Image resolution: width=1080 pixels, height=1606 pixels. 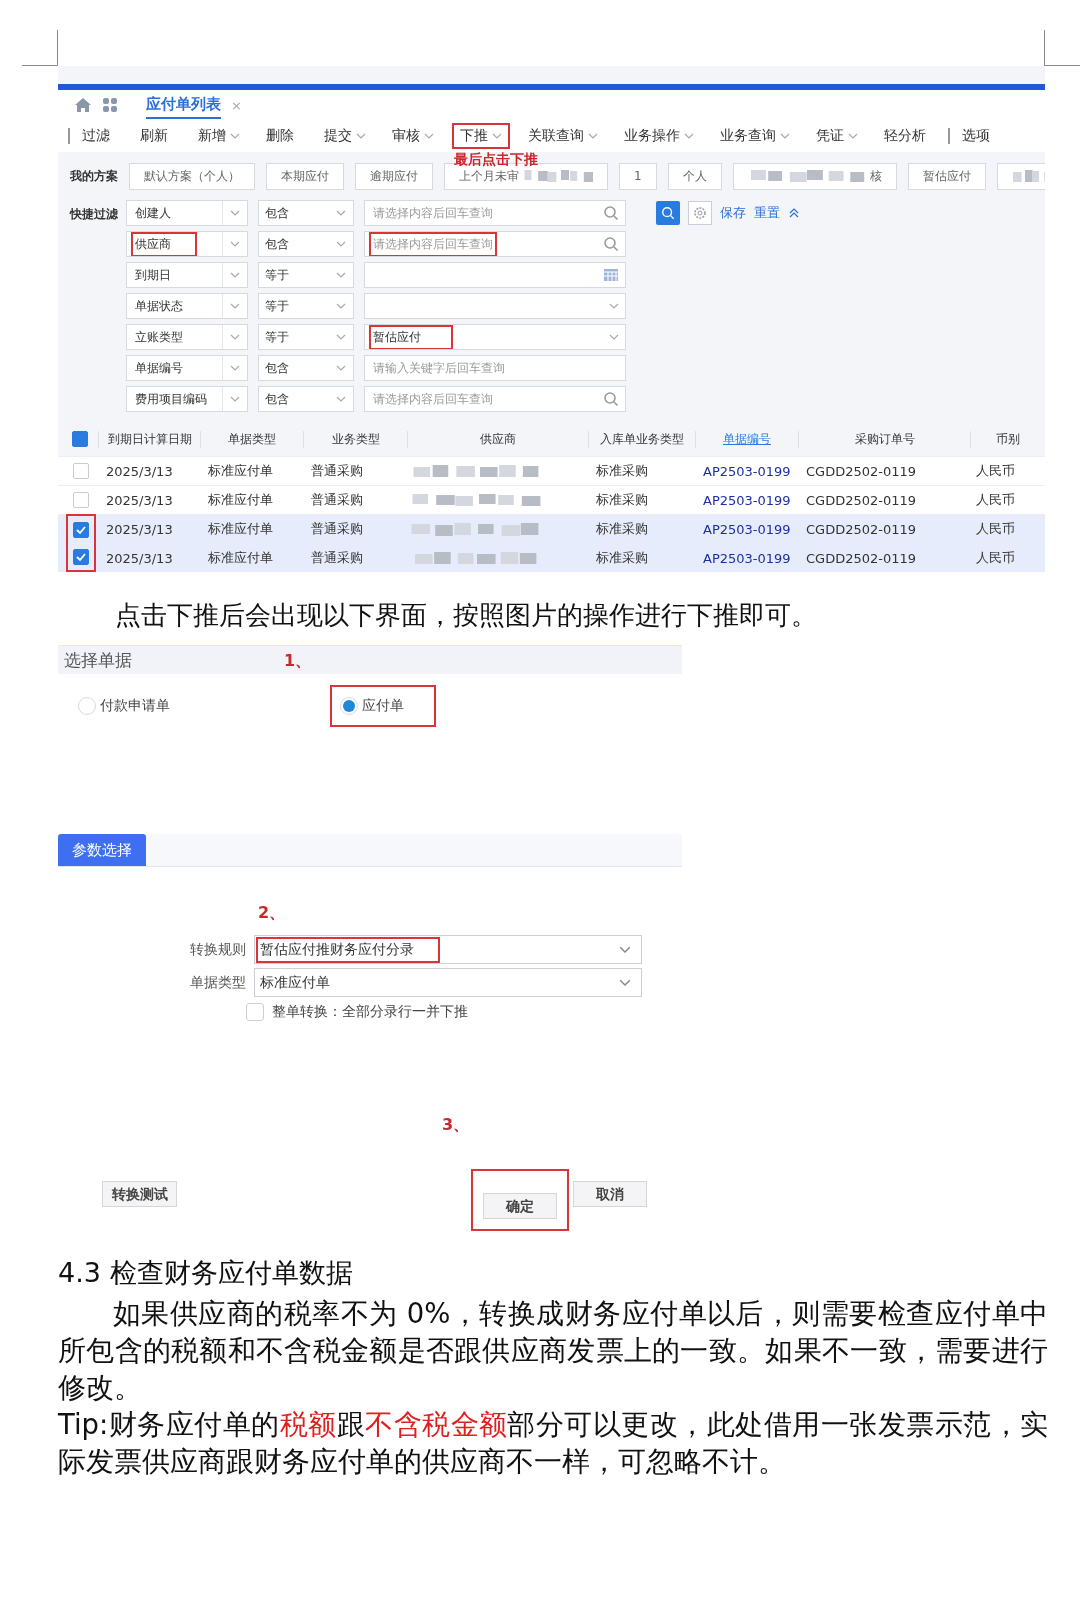 I want to click on field-select: 单据状态, so click(x=187, y=306).